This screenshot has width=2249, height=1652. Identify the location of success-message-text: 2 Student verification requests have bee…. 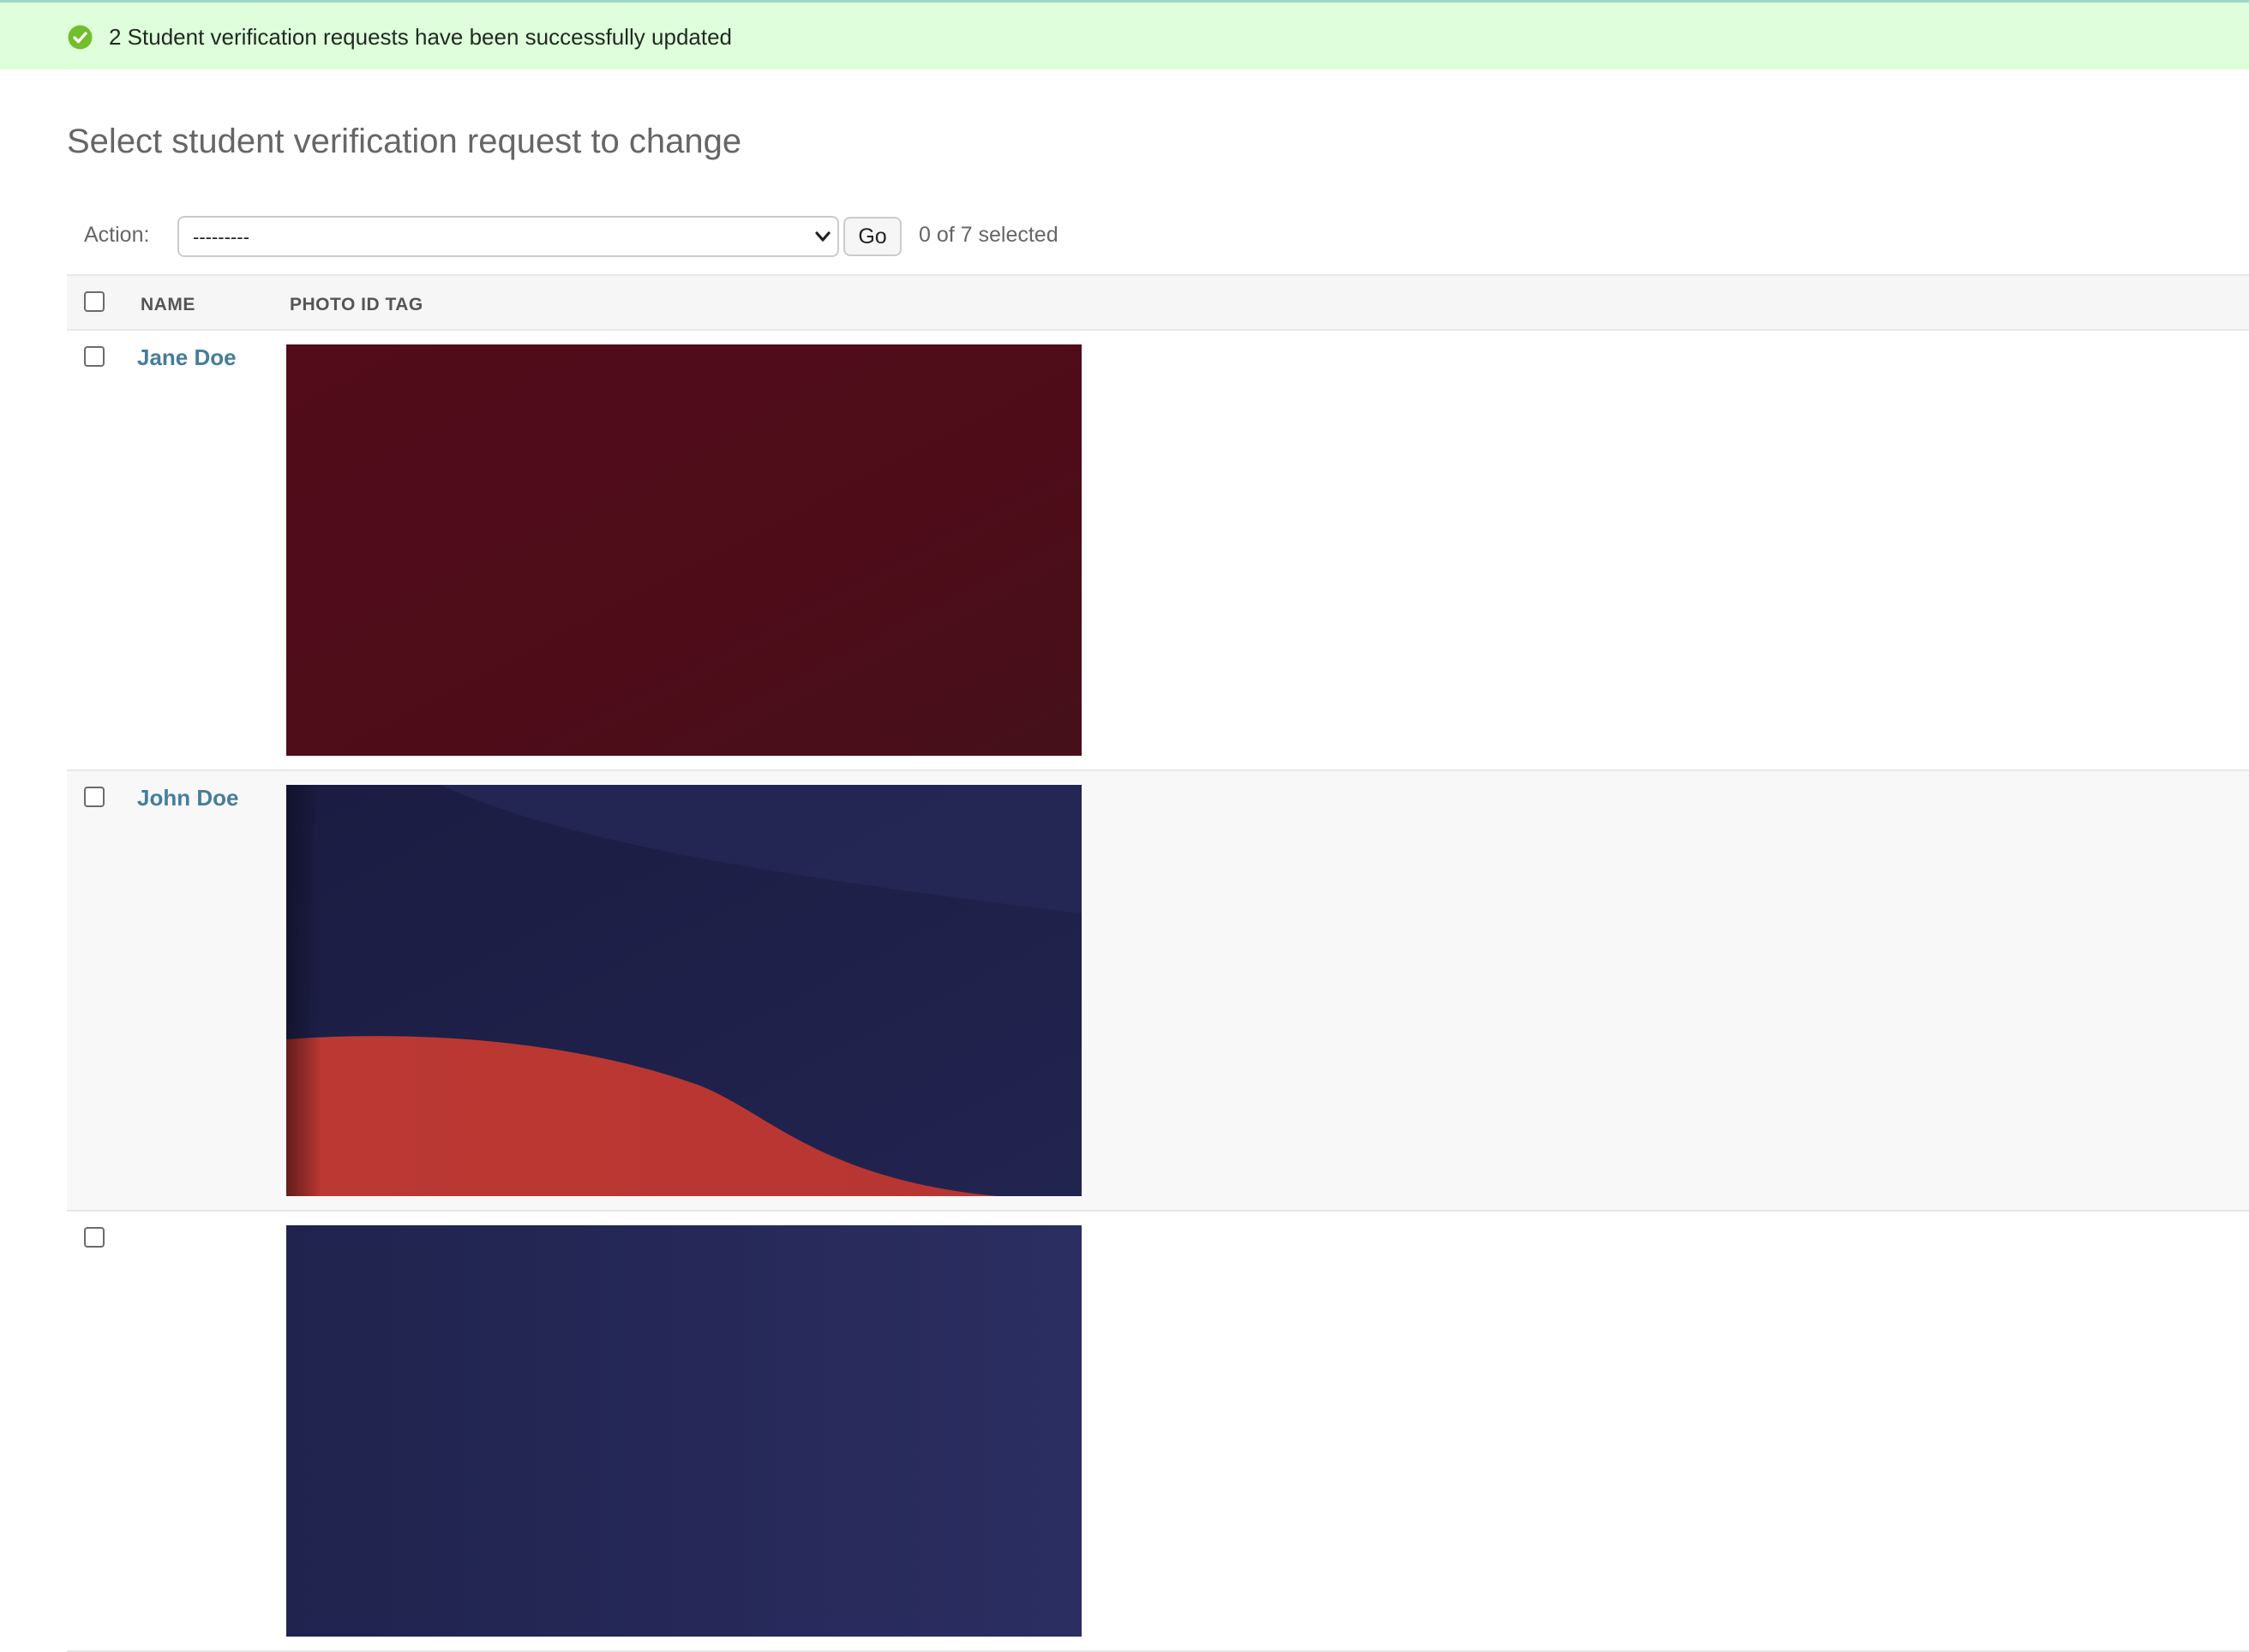
(421, 37).